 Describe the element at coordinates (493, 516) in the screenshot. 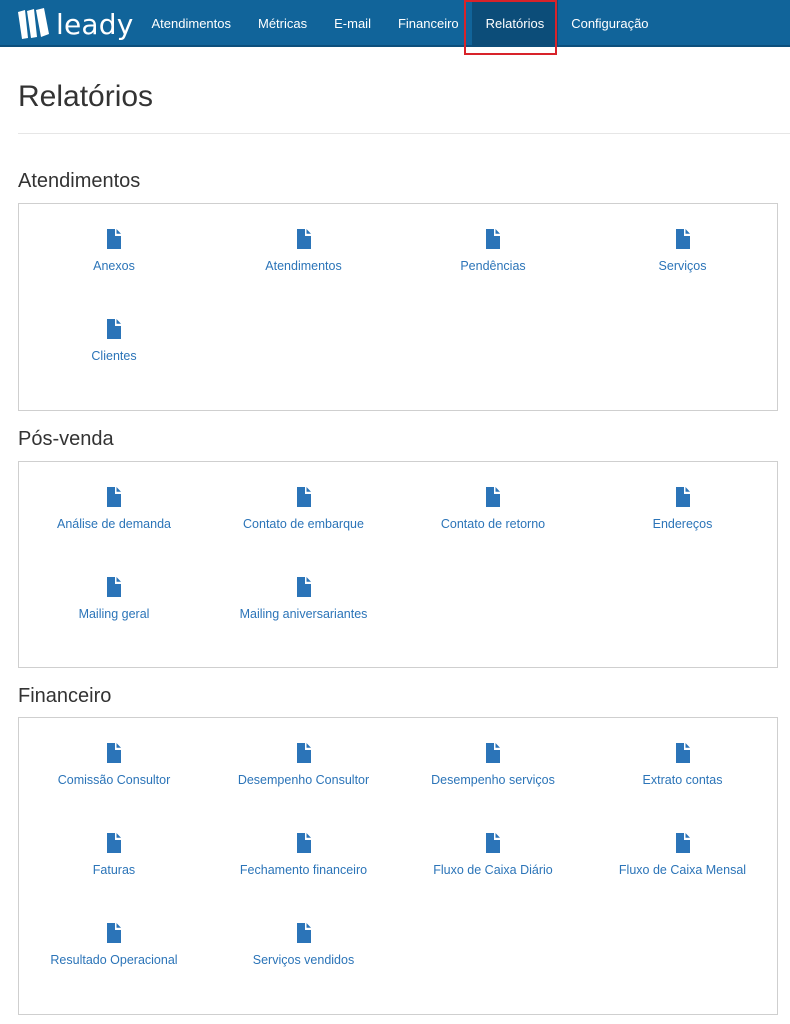

I see `report-link-contato-de-retorno: Contato de retorno` at that location.